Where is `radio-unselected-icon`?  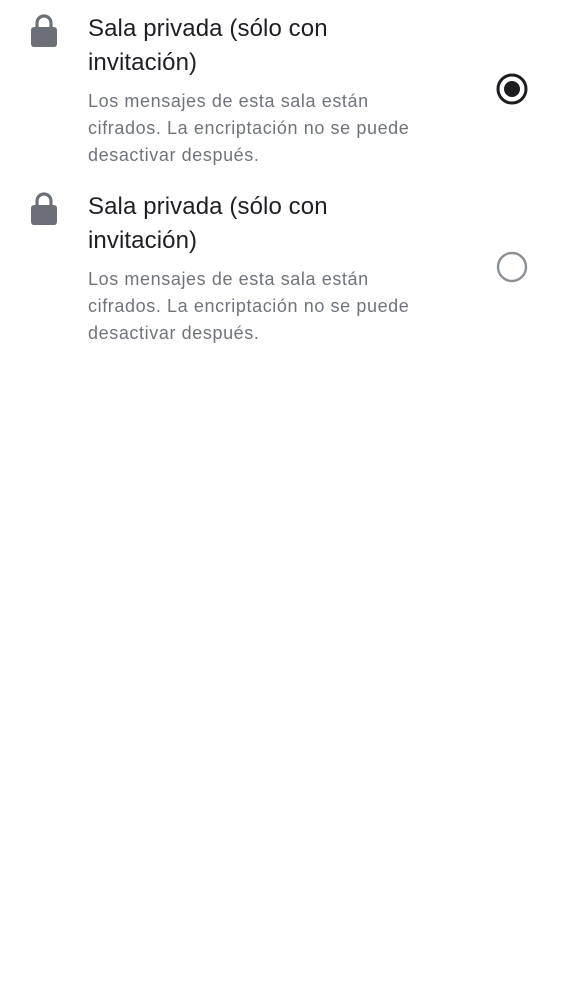 radio-unselected-icon is located at coordinates (512, 267).